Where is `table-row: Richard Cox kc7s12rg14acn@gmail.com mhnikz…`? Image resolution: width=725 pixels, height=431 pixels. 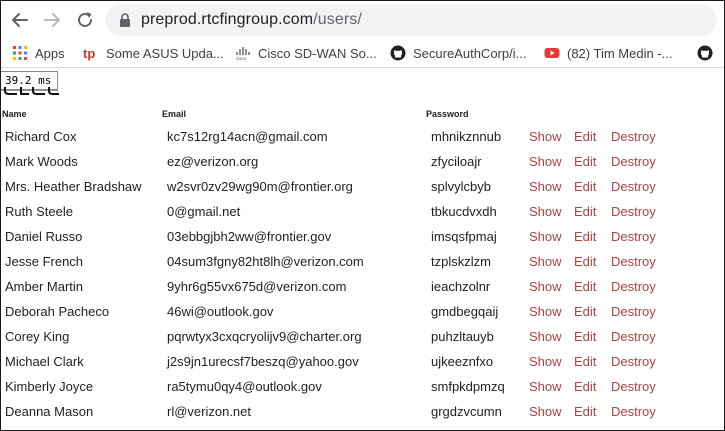 table-row: Richard Cox kc7s12rg14acn@gmail.com mhnikz… is located at coordinates (362, 141).